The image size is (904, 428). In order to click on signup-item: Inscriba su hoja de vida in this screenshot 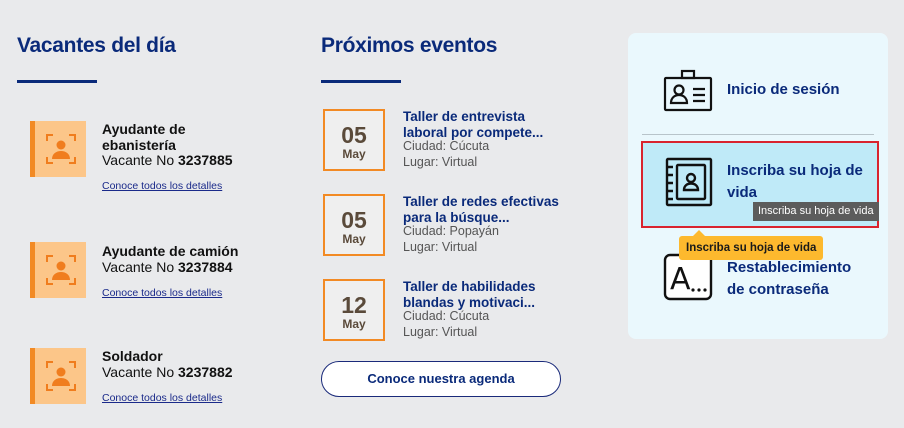, I will do `click(773, 182)`.